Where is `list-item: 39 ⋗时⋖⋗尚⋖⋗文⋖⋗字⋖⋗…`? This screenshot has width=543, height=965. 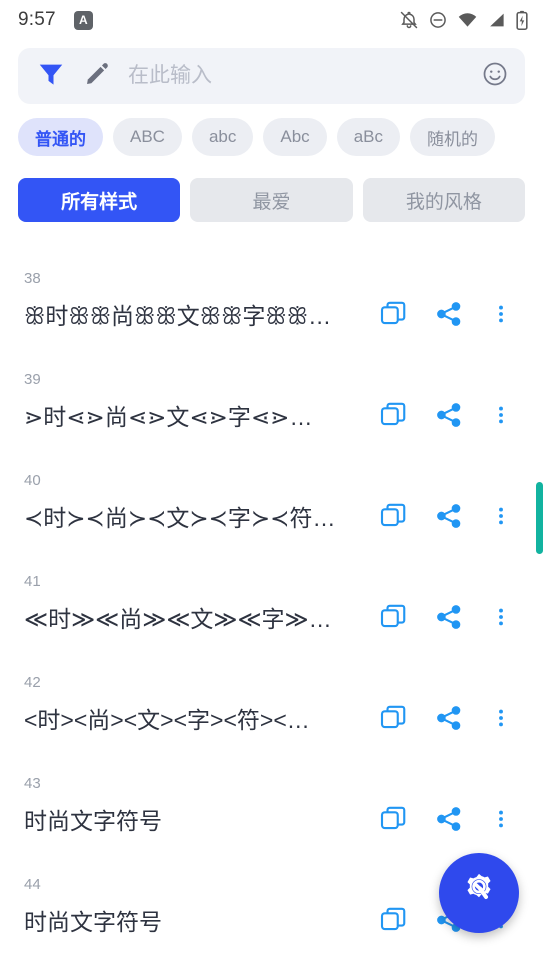
list-item: 39 ⋗时⋖⋗尚⋖⋗文⋖⋗字⋖⋗… is located at coordinates (271, 401).